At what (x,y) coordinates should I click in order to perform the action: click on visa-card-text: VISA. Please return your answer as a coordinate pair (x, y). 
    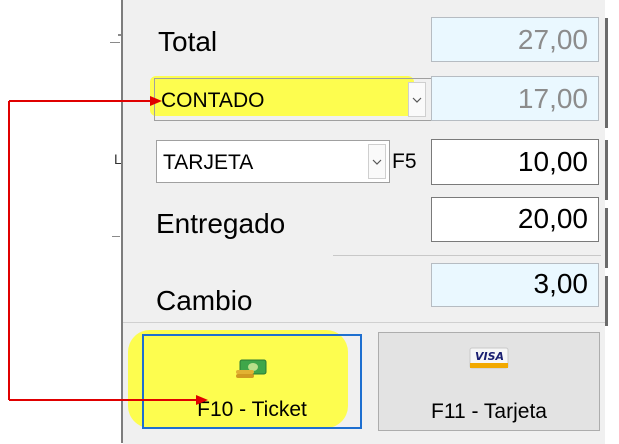
    Looking at the image, I should click on (490, 356).